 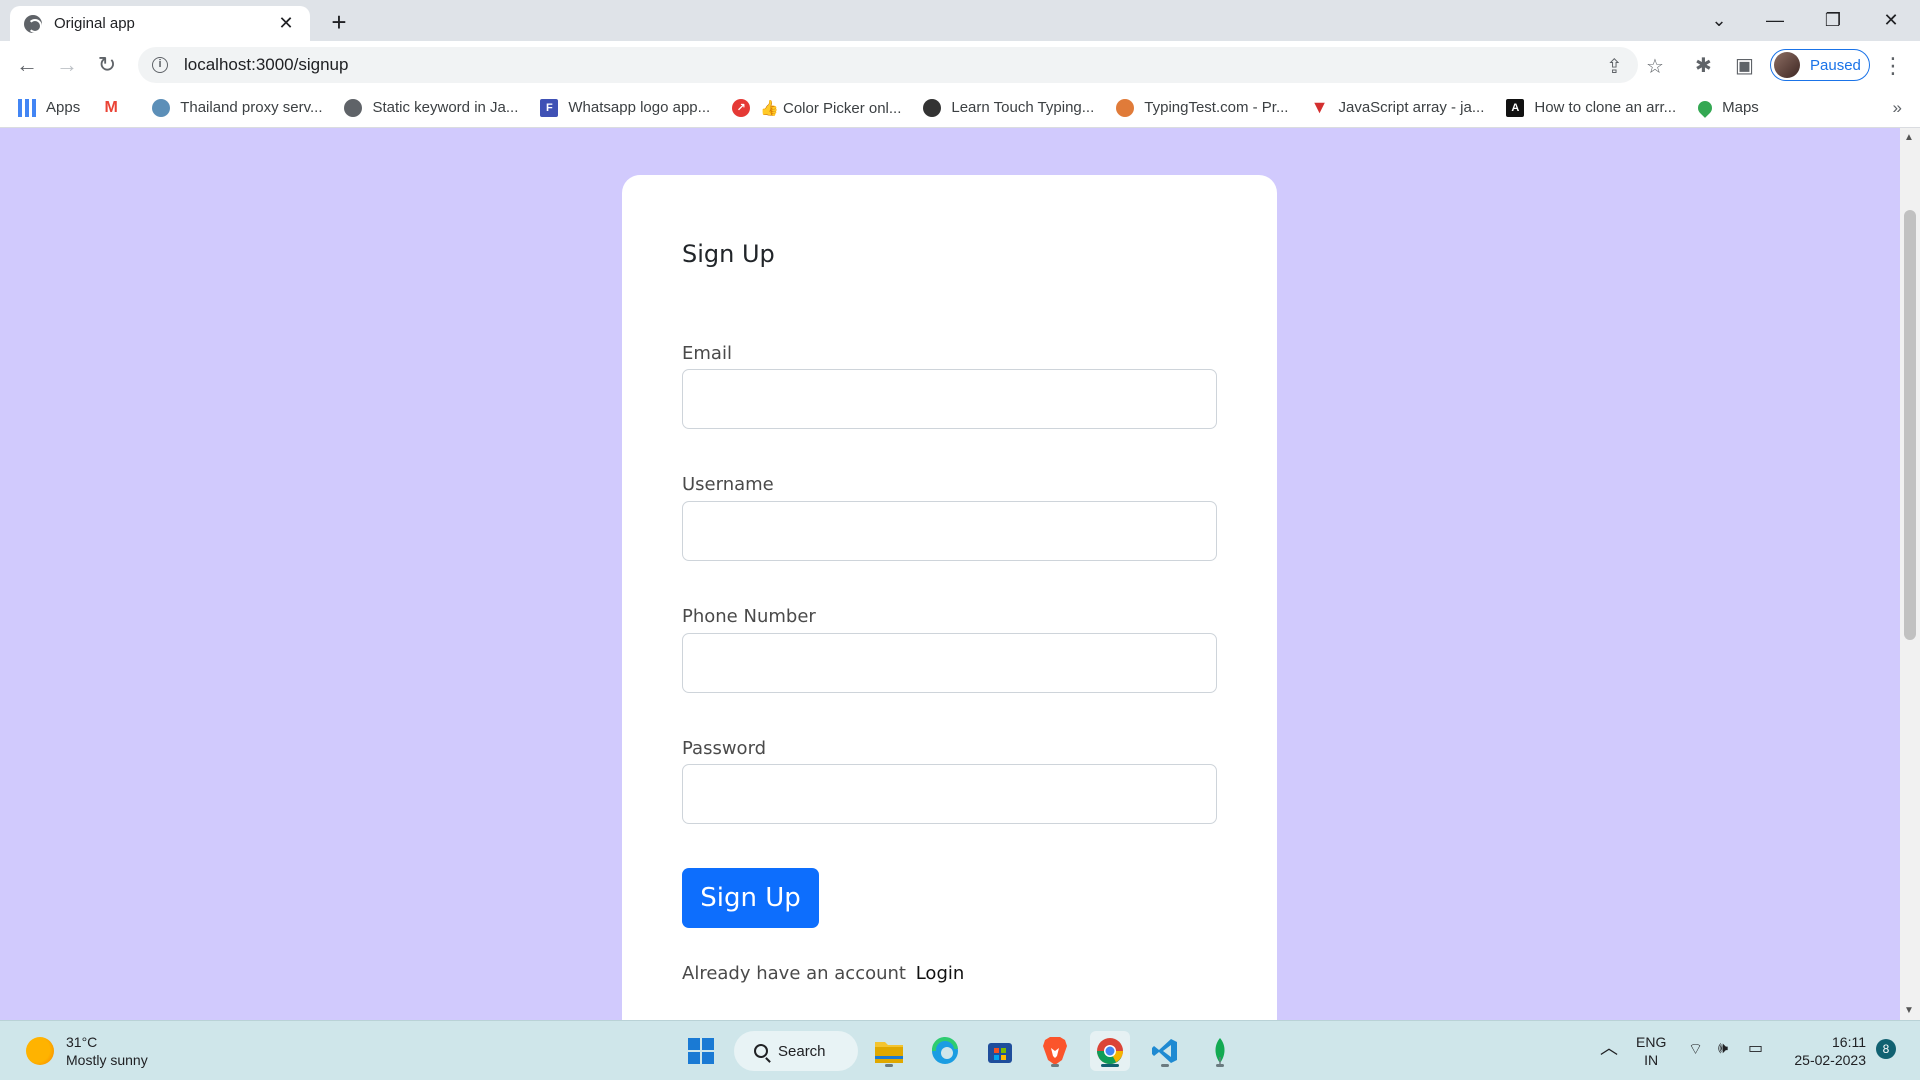 I want to click on notification-badge: 8, so click(x=1886, y=1049).